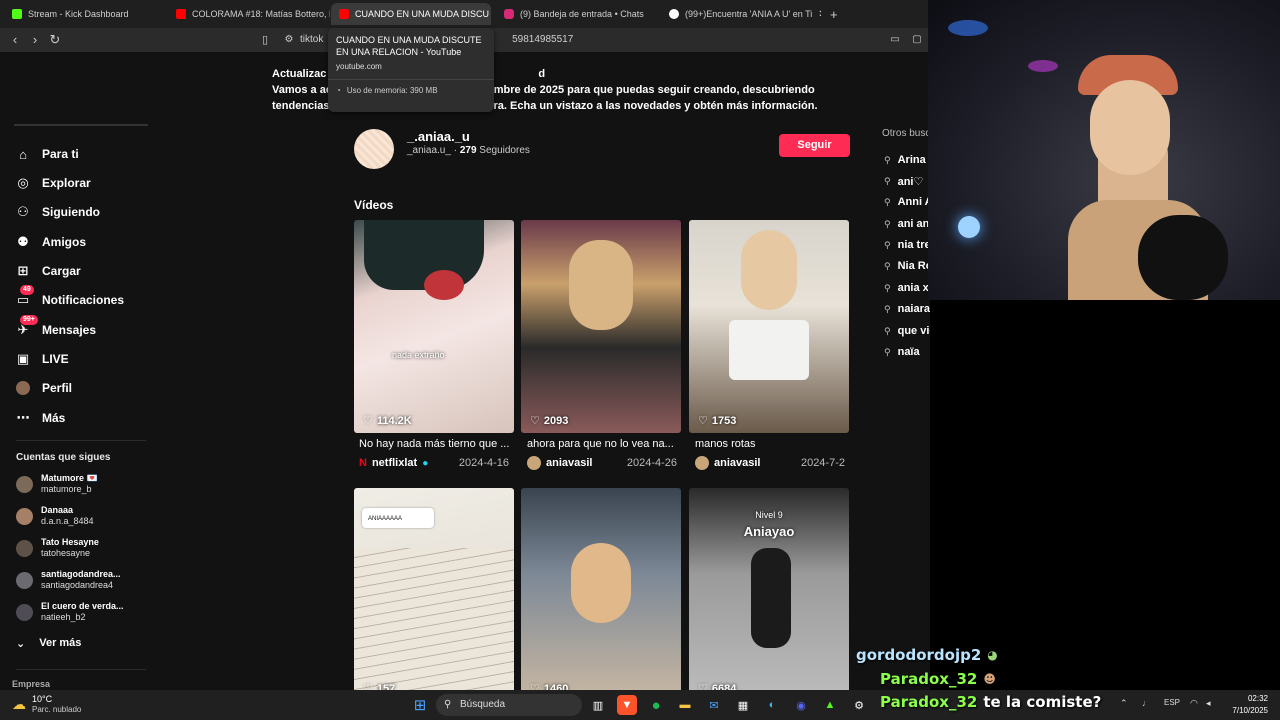 The height and width of the screenshot is (720, 1280). Describe the element at coordinates (68, 580) in the screenshot. I see `followed-account: santiagodandrea... santiagodandrea4` at that location.